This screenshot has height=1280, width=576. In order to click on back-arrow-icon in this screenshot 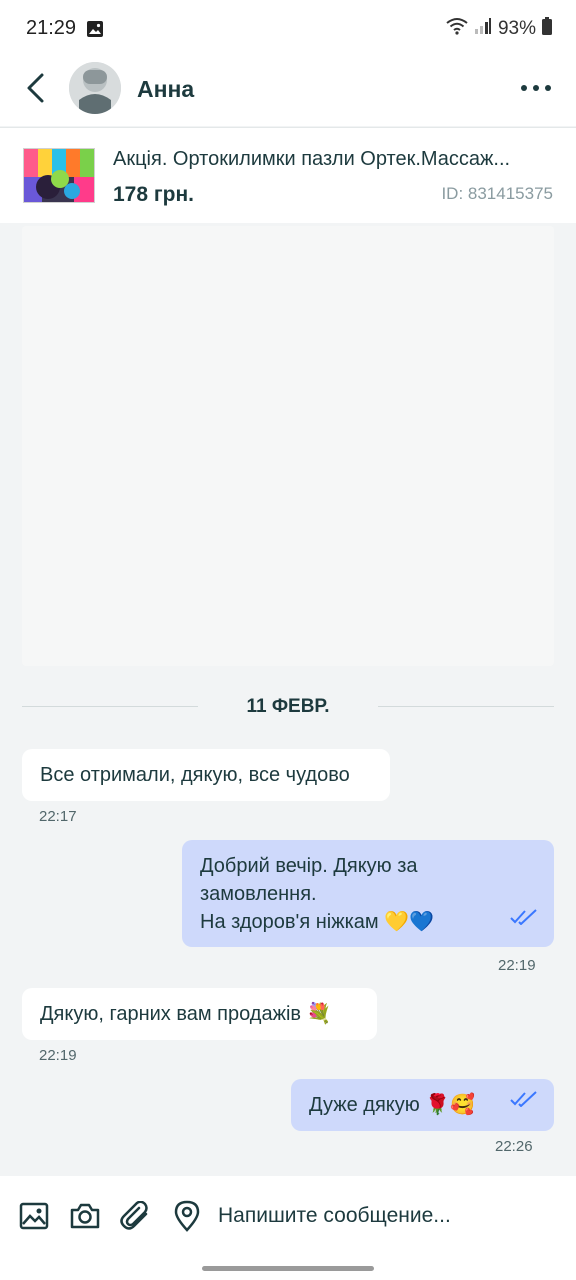, I will do `click(35, 90)`.